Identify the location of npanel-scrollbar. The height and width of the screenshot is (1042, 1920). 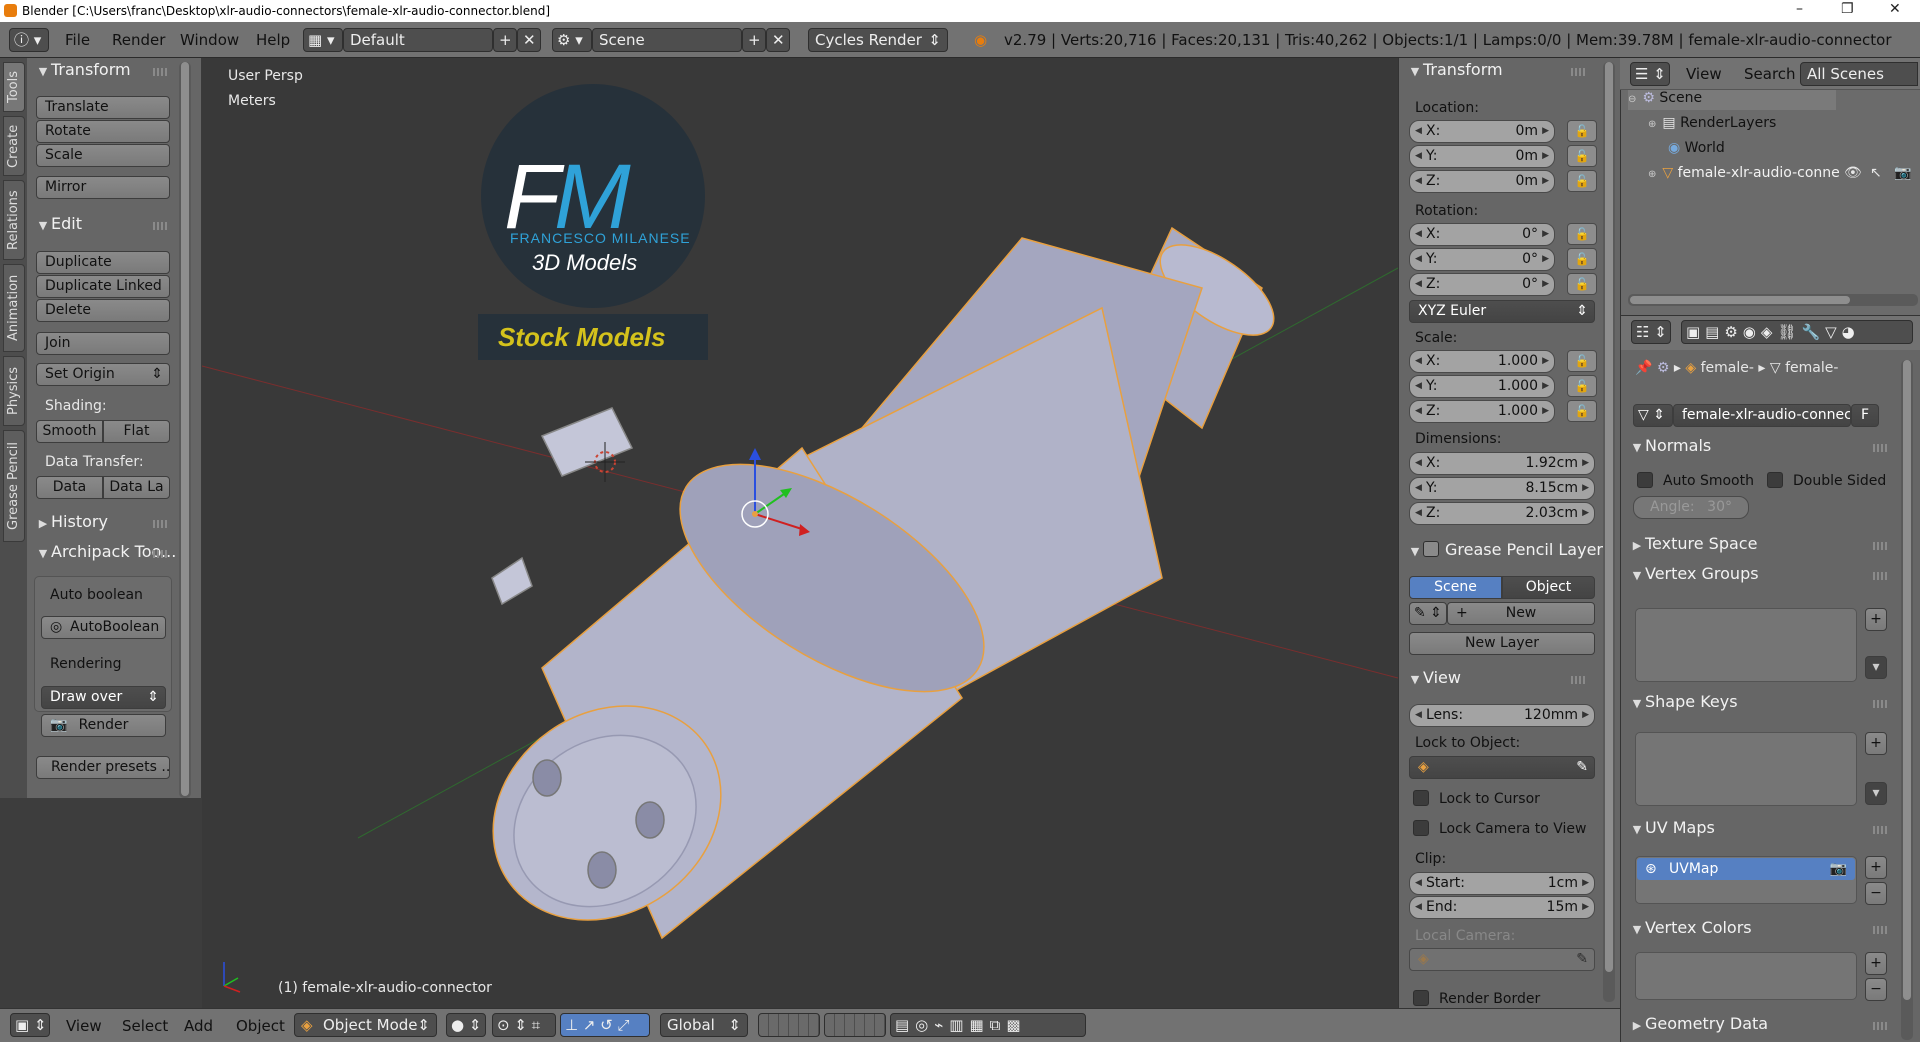
(1609, 532).